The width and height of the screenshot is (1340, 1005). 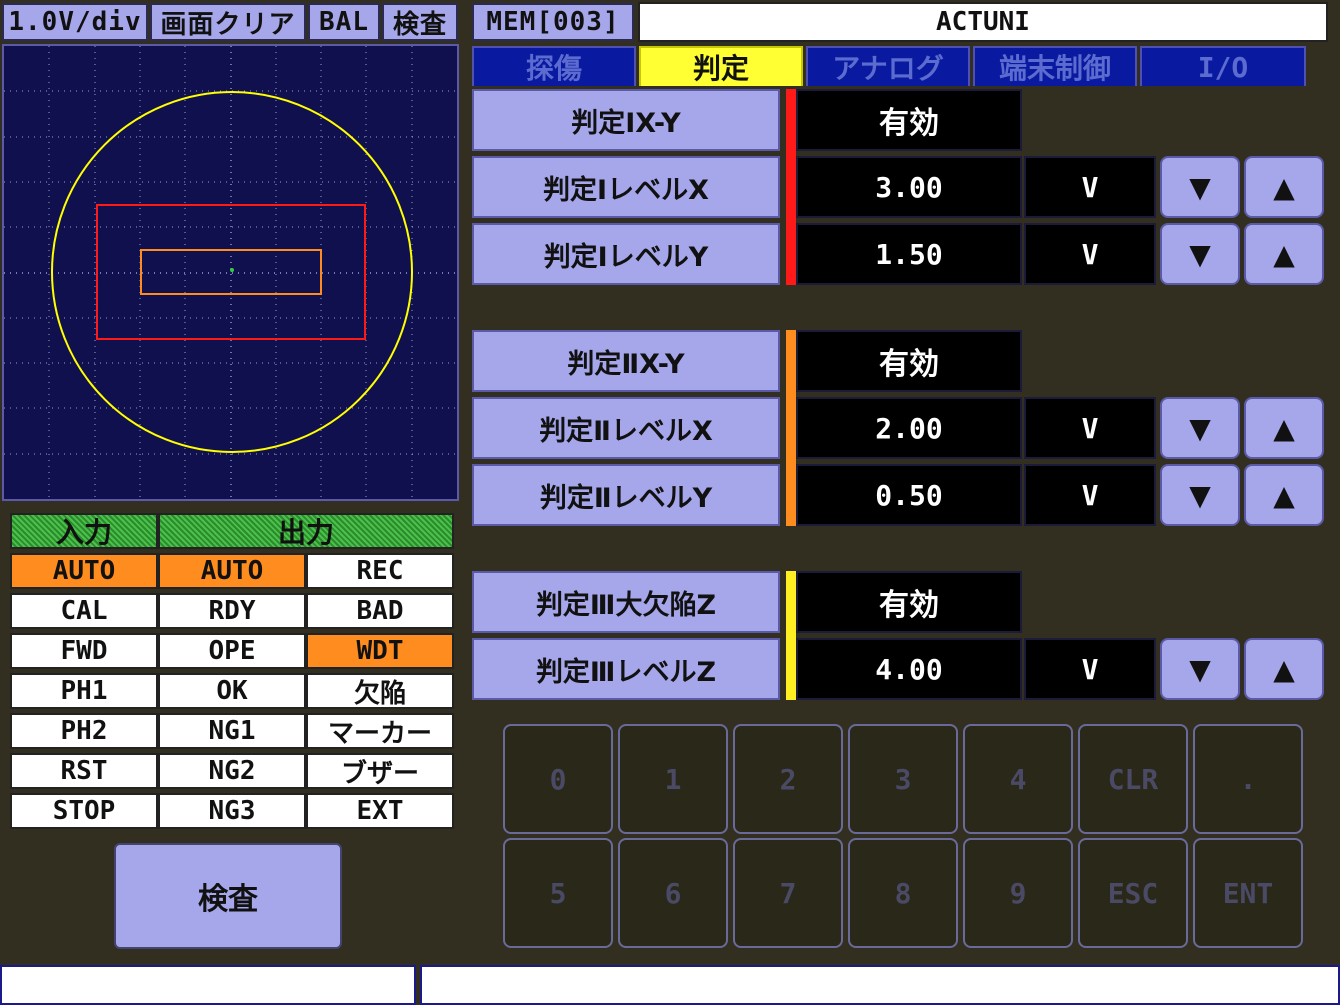 I want to click on judge1-level-y-unit: V, so click(x=1090, y=254).